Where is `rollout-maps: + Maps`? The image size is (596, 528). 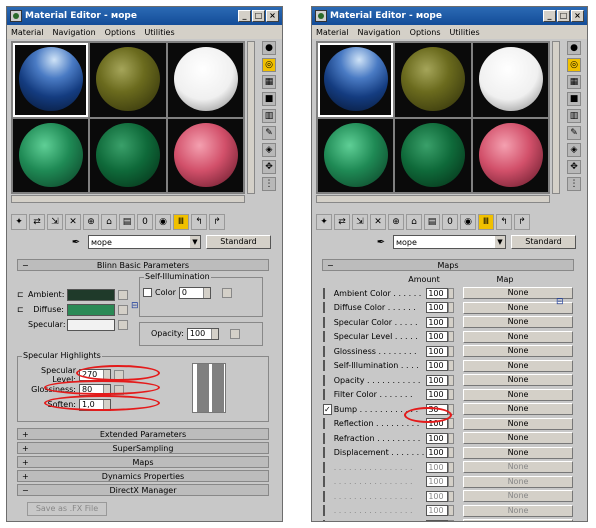
rollout-maps: + Maps is located at coordinates (143, 462).